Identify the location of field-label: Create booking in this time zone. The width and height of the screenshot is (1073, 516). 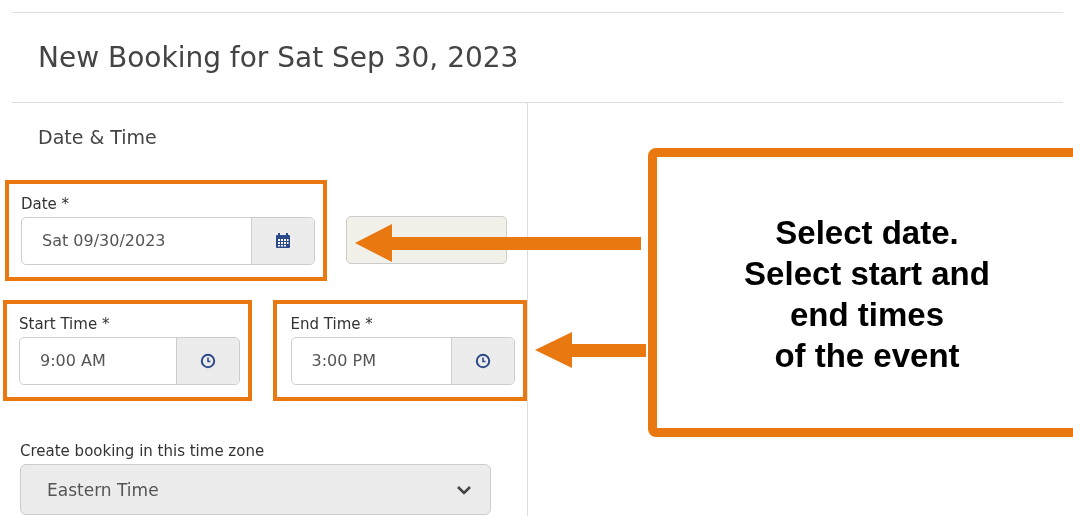
(143, 451).